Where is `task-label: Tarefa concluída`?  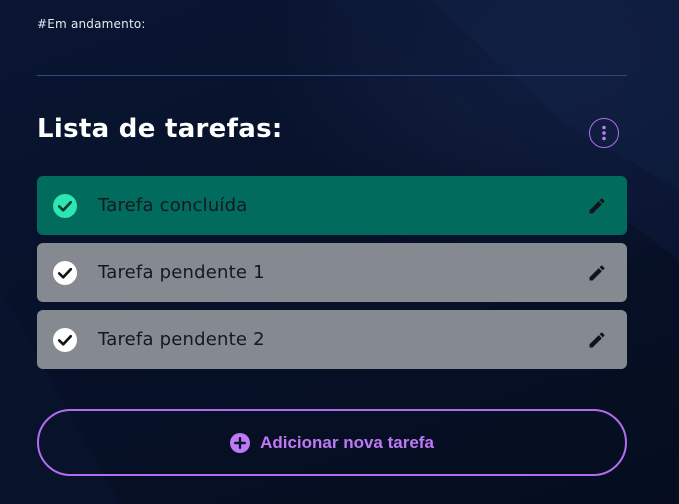 task-label: Tarefa concluída is located at coordinates (173, 205).